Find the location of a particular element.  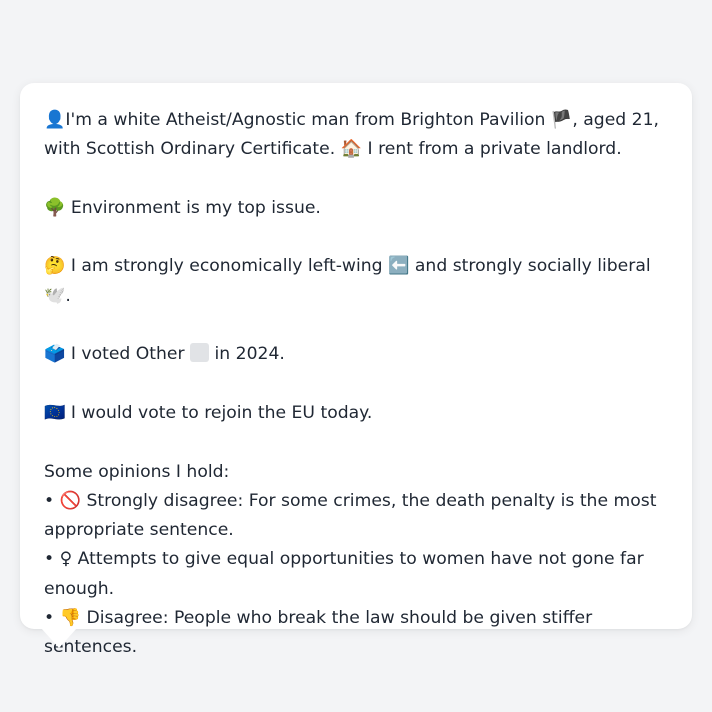

top-issue-text: Environment is my top issue. is located at coordinates (193, 207).